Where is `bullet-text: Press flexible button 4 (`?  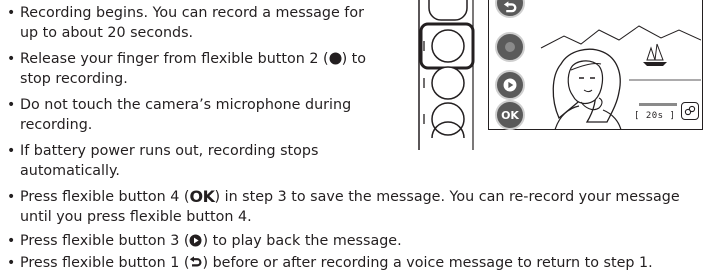 bullet-text: Press flexible button 4 ( is located at coordinates (105, 197).